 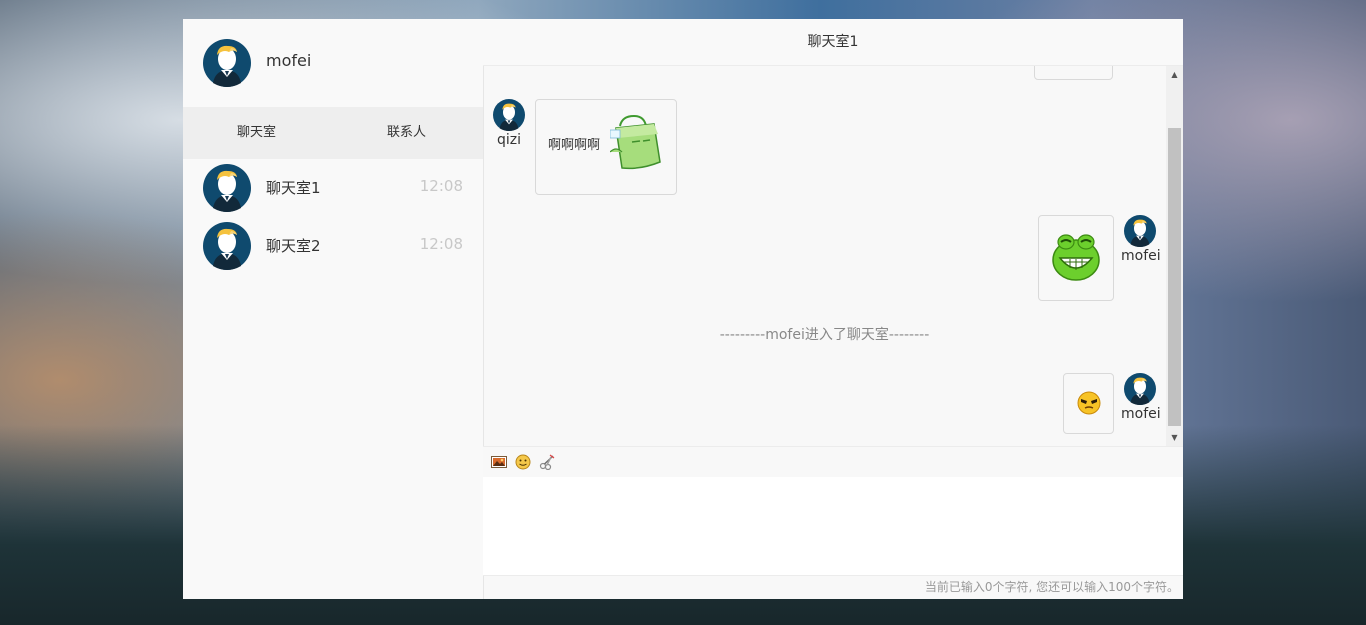 What do you see at coordinates (1174, 437) in the screenshot?
I see `scroll-down-arrow-icon: ▼` at bounding box center [1174, 437].